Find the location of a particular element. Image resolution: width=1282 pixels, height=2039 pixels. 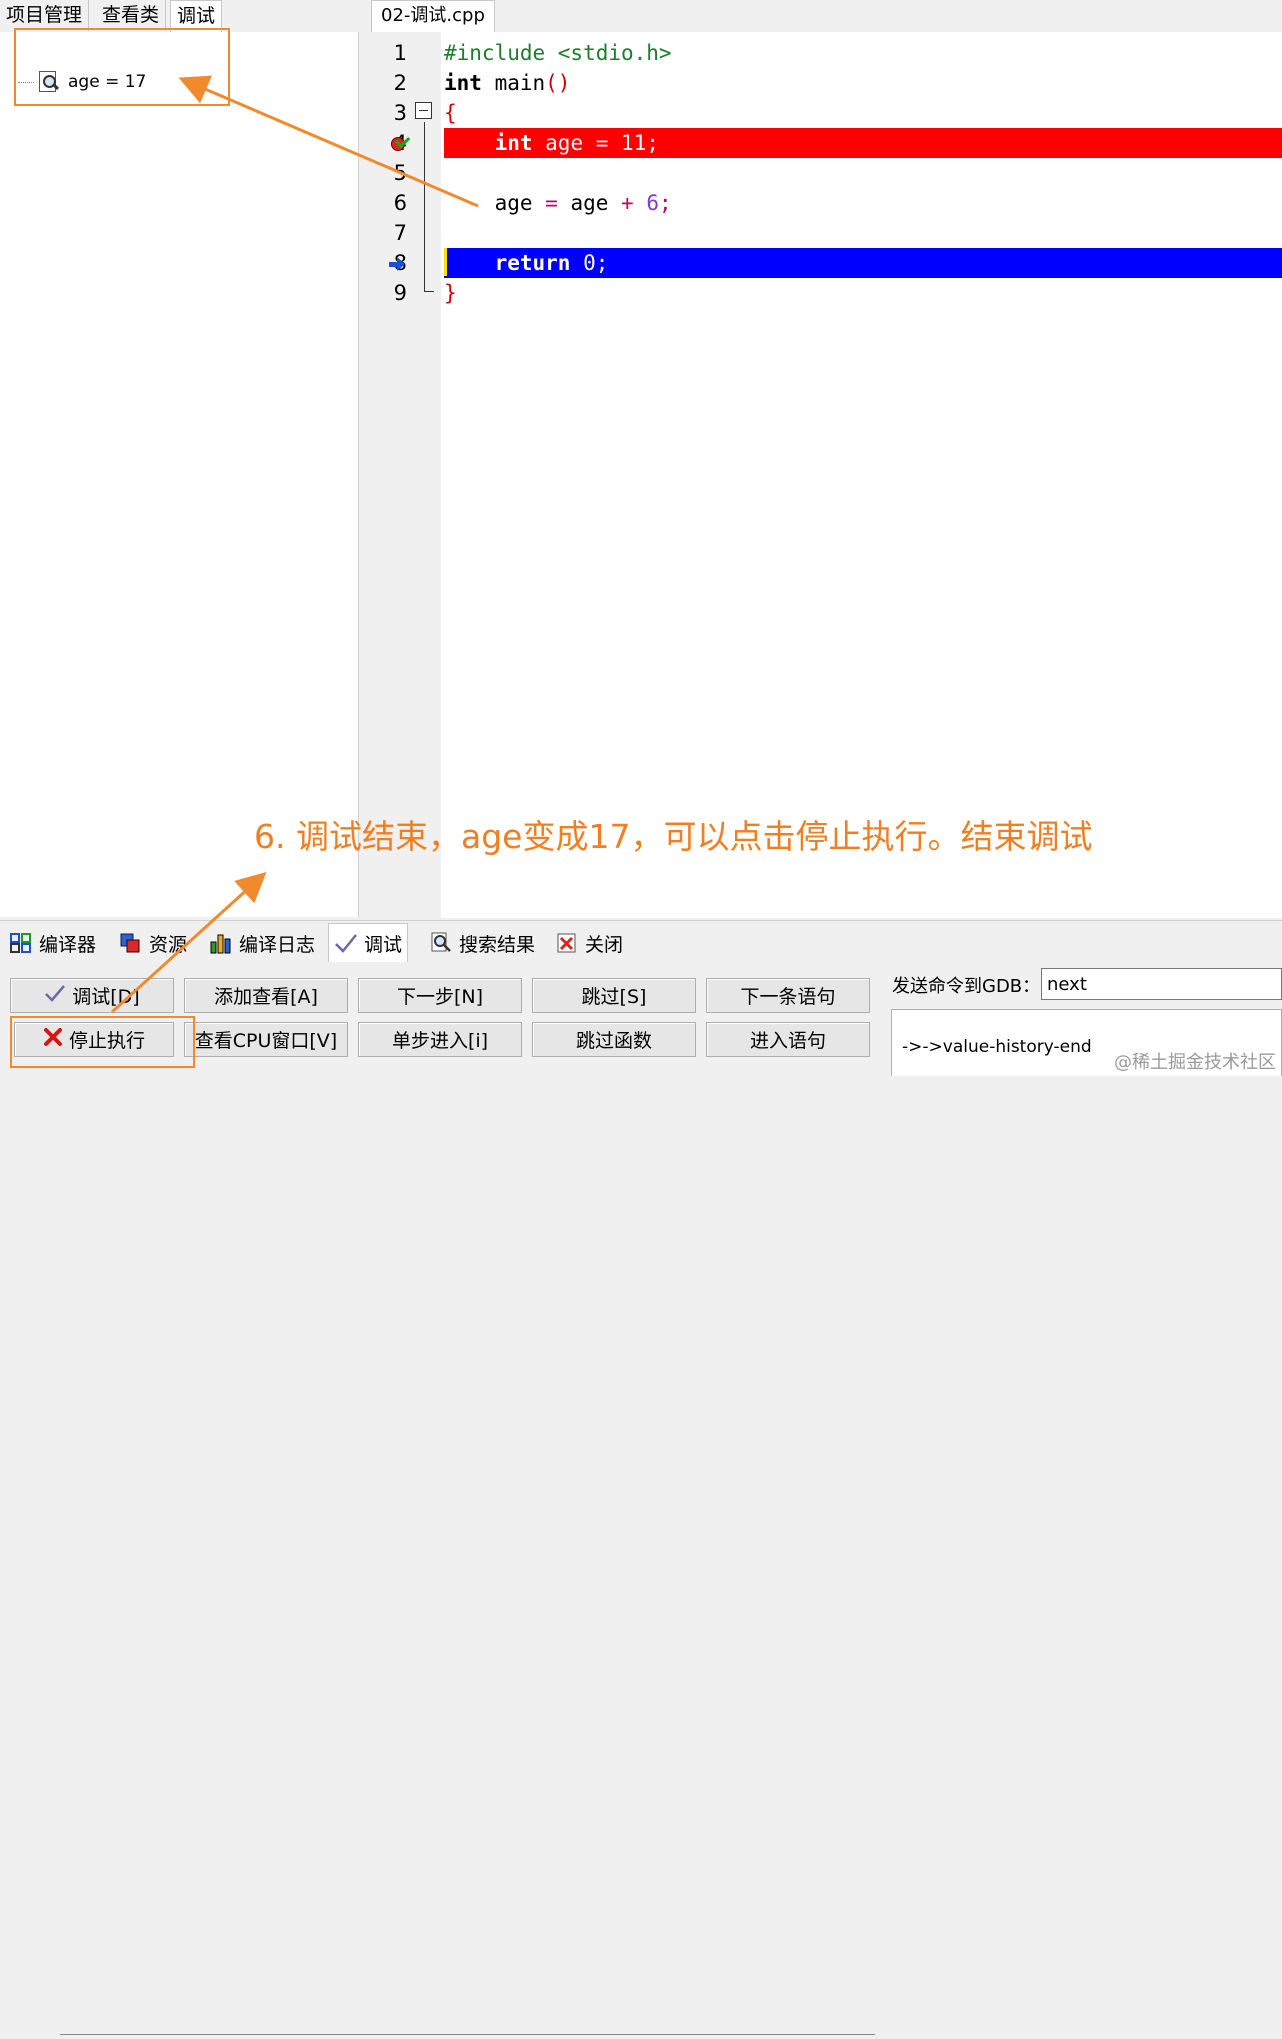

tab-debug-output: 调试 is located at coordinates (368, 942).